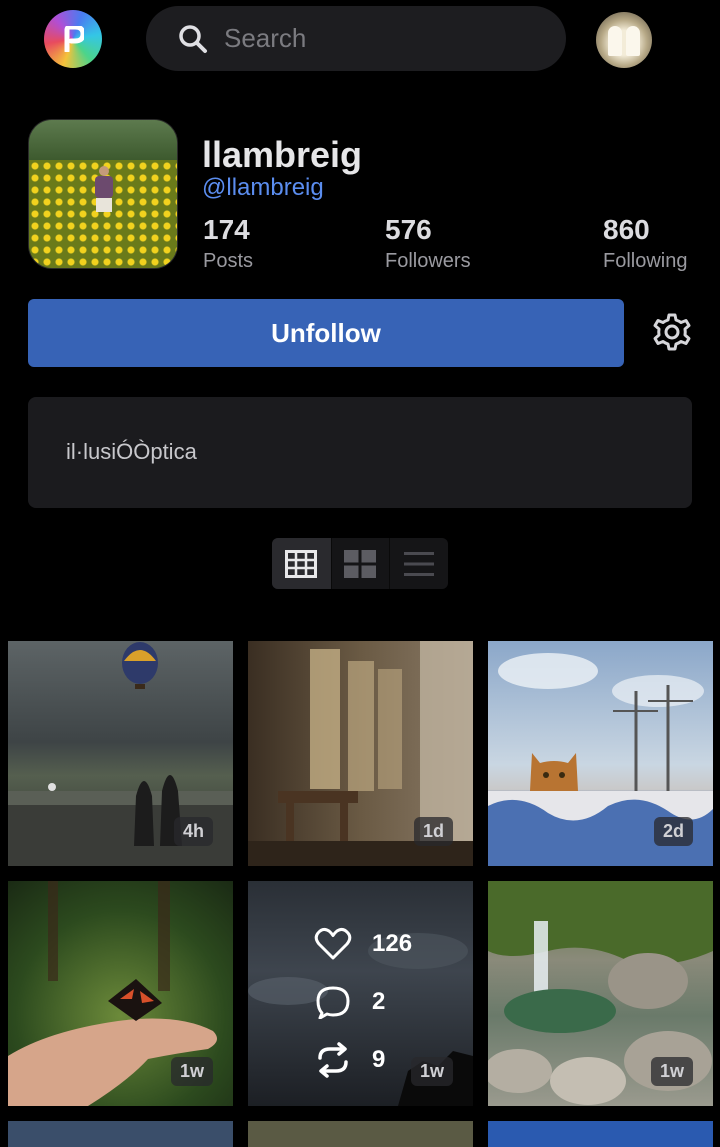 The image size is (720, 1147). I want to click on post-tile: 4h, so click(120, 753).